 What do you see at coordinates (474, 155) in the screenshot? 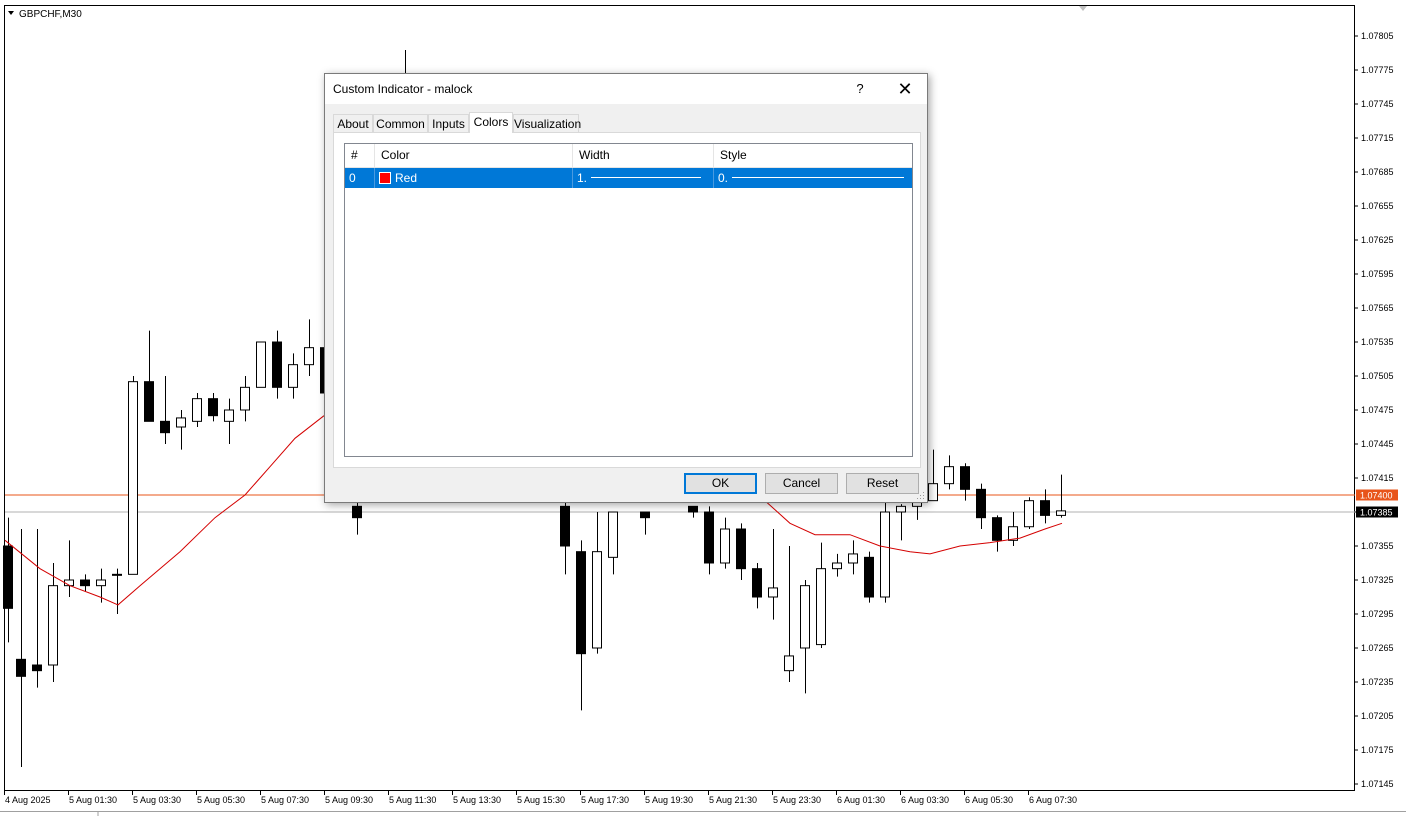
I see `header-color: Color` at bounding box center [474, 155].